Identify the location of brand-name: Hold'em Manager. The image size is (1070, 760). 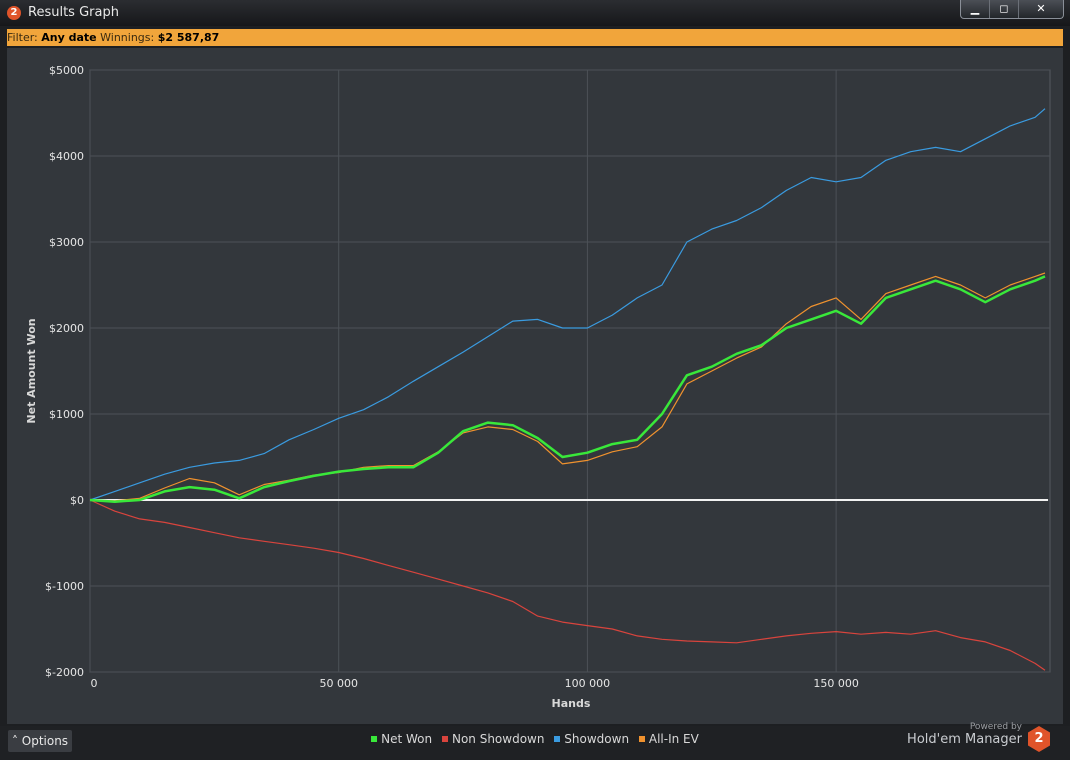
(964, 739).